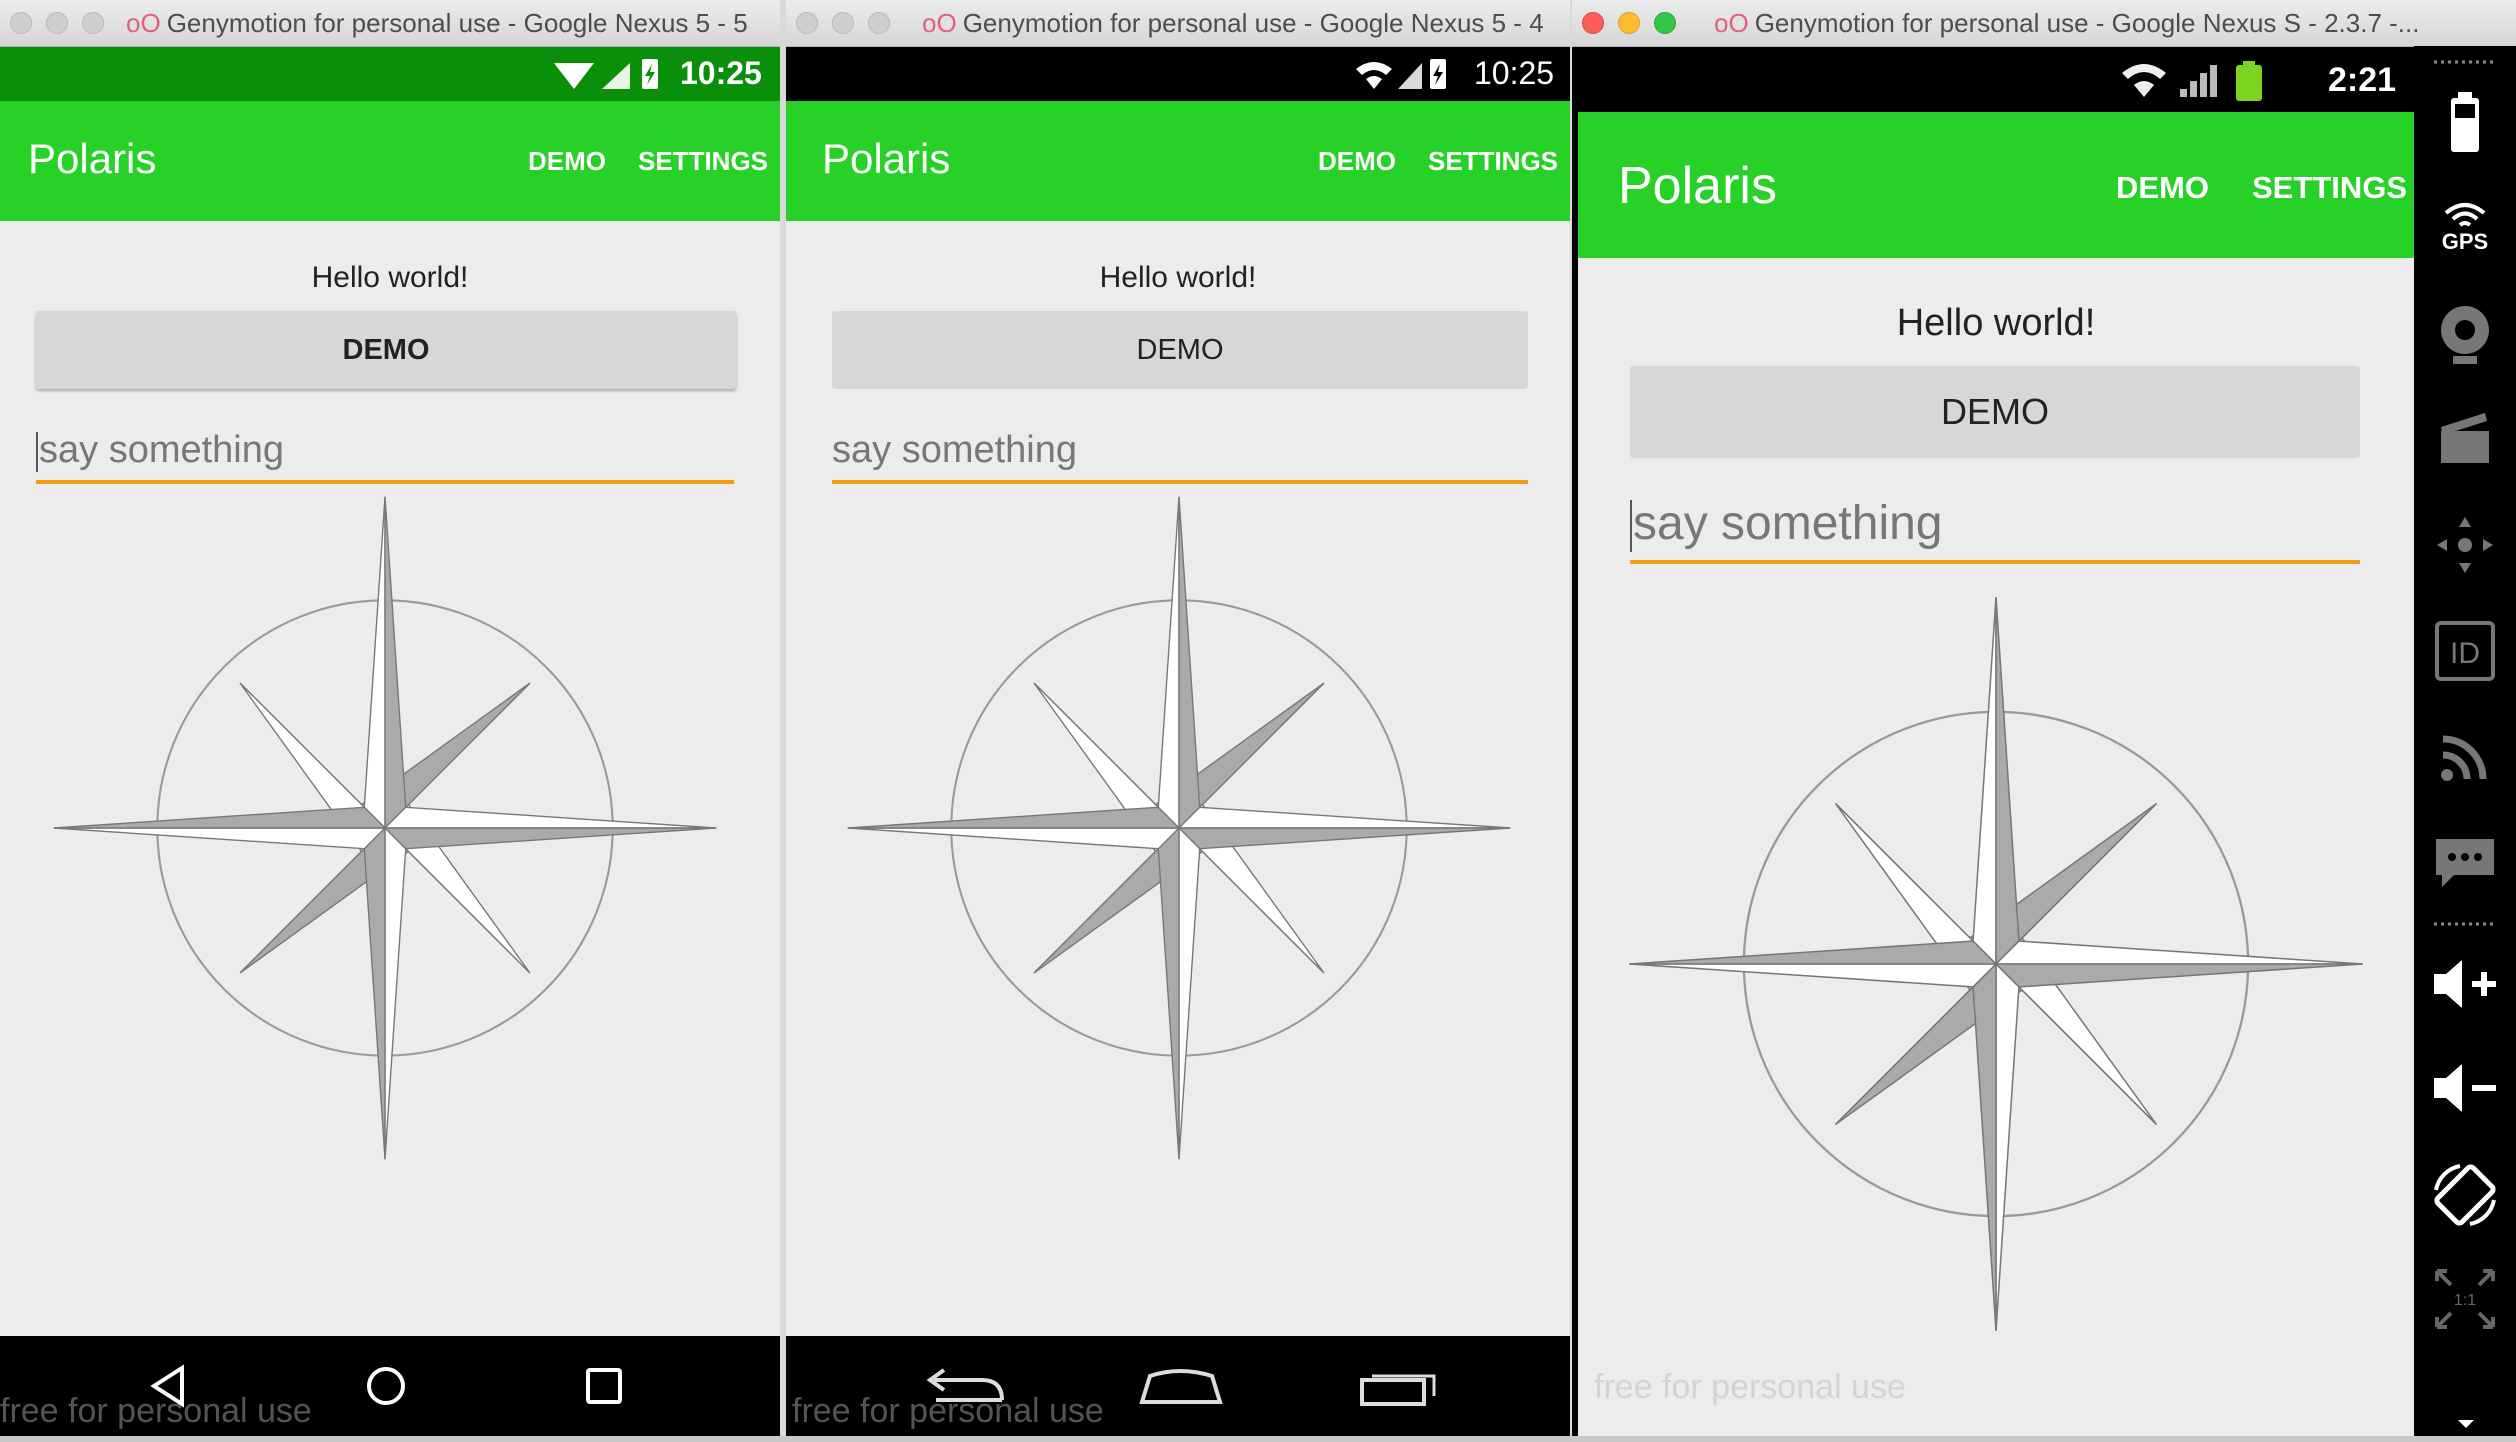 The image size is (2516, 1442). I want to click on screencast-icon, so click(2465, 439).